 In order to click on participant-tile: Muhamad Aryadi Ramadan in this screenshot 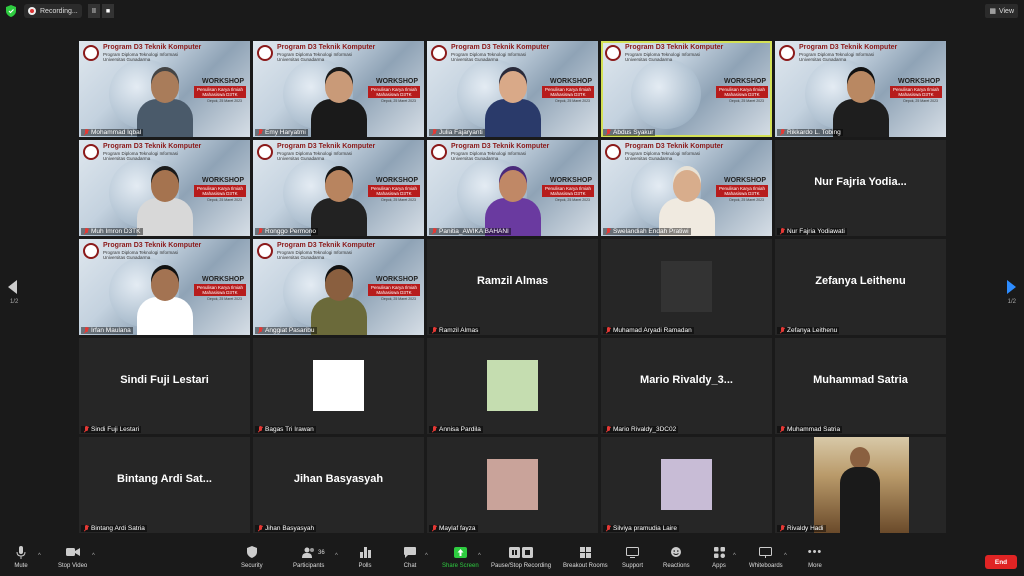, I will do `click(686, 287)`.